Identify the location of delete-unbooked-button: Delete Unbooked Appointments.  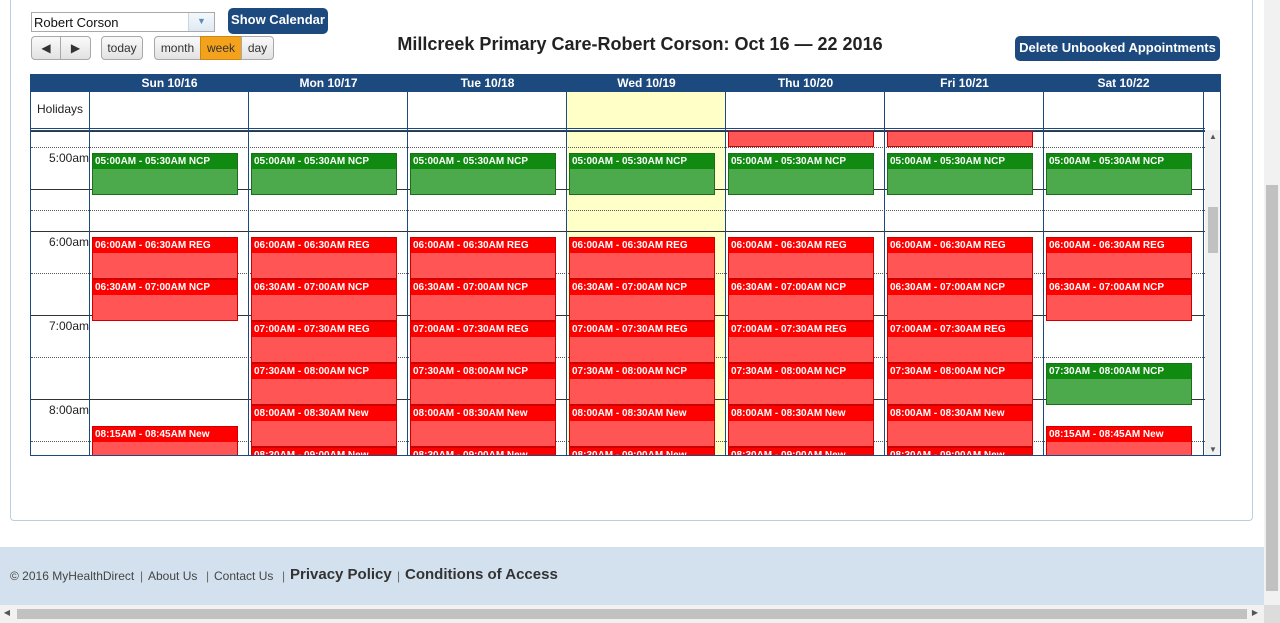
(1117, 48).